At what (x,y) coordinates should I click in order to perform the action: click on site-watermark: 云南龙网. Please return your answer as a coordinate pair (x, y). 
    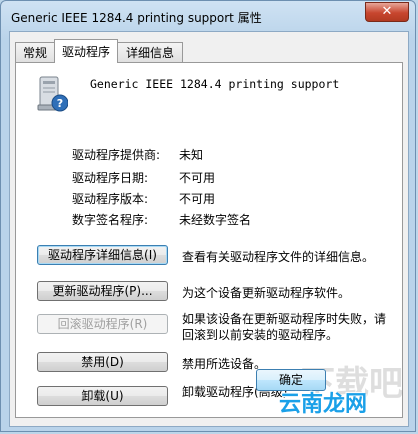
    Looking at the image, I should click on (323, 404).